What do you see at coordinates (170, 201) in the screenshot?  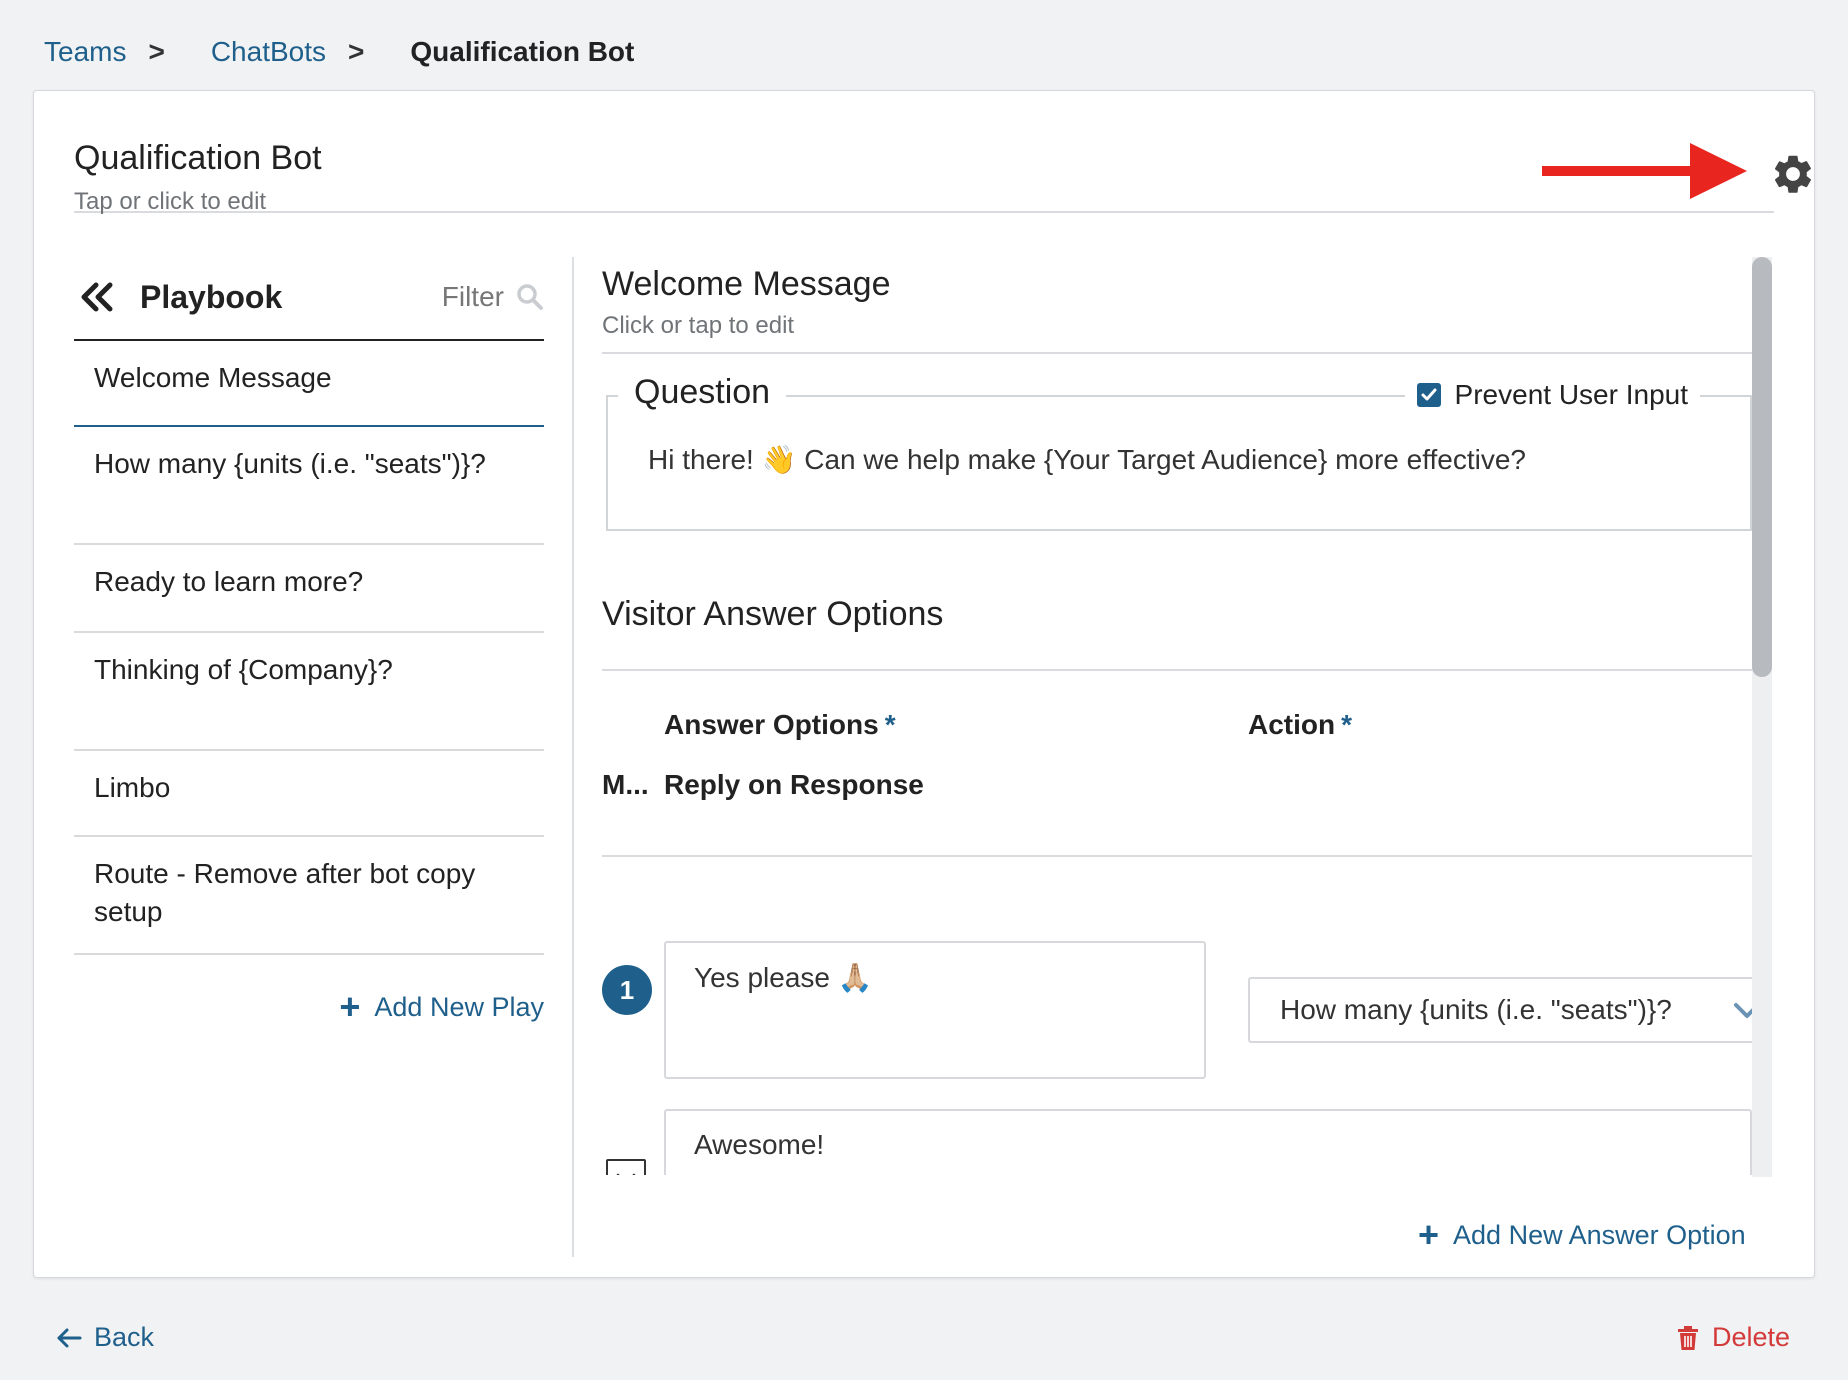 I see `bot-subtitle: Tap or click to edit` at bounding box center [170, 201].